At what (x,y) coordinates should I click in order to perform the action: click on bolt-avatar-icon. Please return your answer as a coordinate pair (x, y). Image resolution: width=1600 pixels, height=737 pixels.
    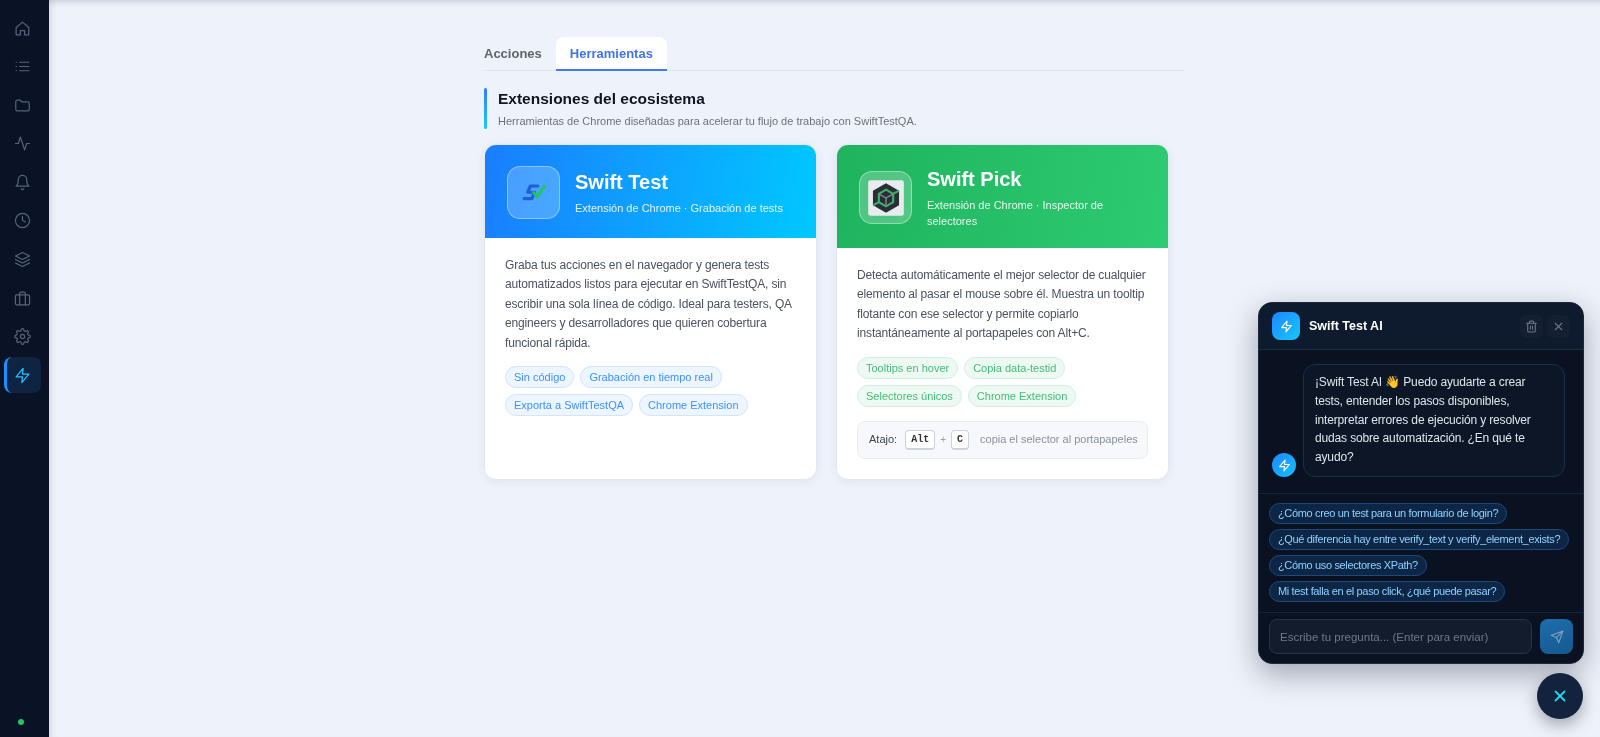
    Looking at the image, I should click on (1284, 465).